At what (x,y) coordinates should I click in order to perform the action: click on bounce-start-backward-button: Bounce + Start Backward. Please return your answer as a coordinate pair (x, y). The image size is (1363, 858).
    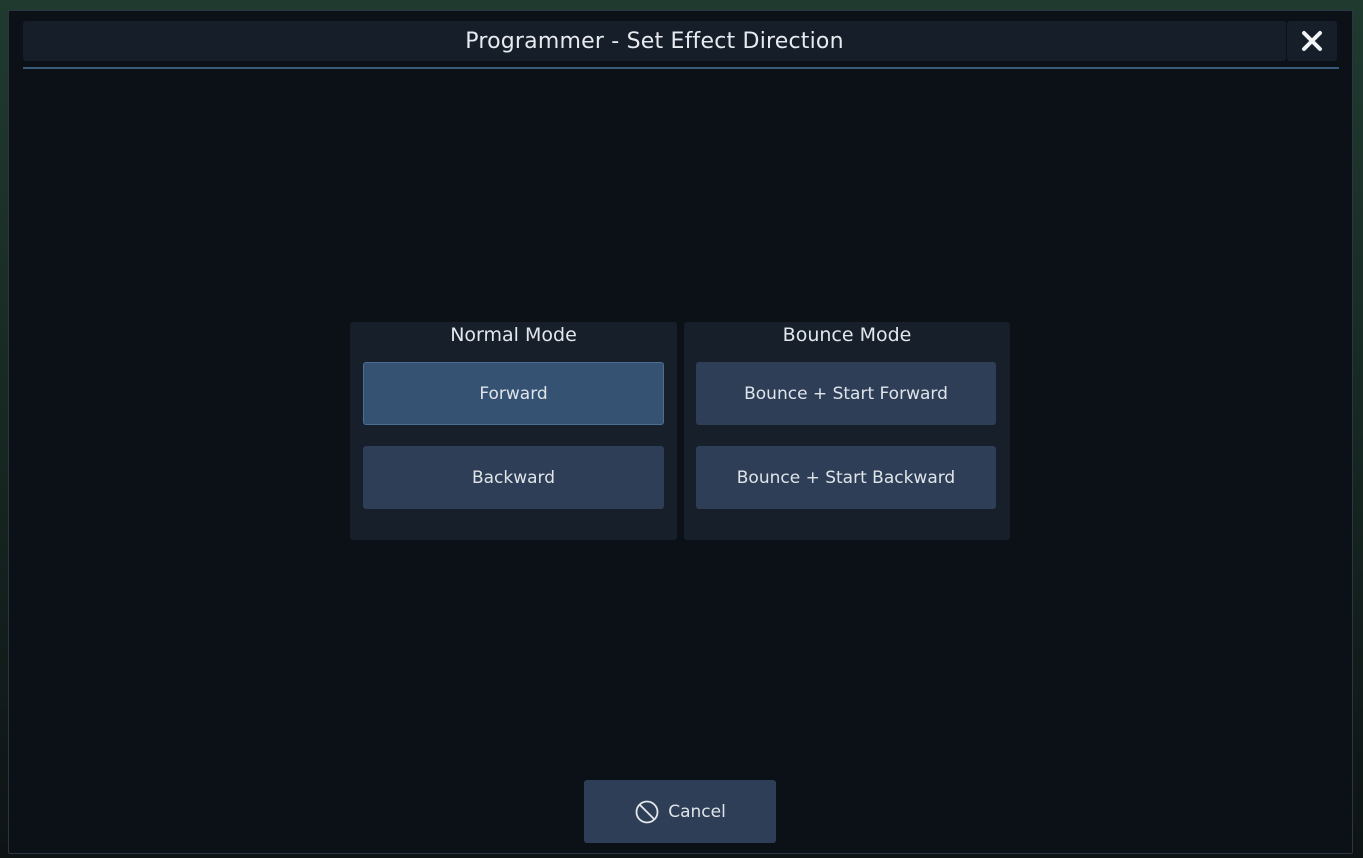
    Looking at the image, I should click on (846, 477).